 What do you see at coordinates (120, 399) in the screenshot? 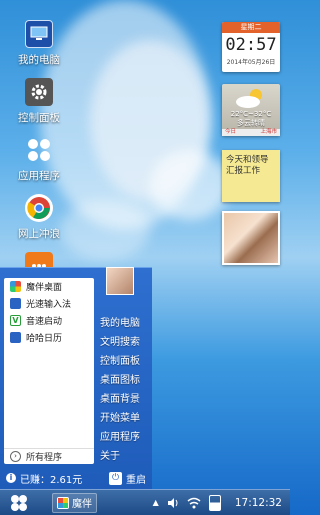
I see `start-link-desktop-background: 桌面背景` at bounding box center [120, 399].